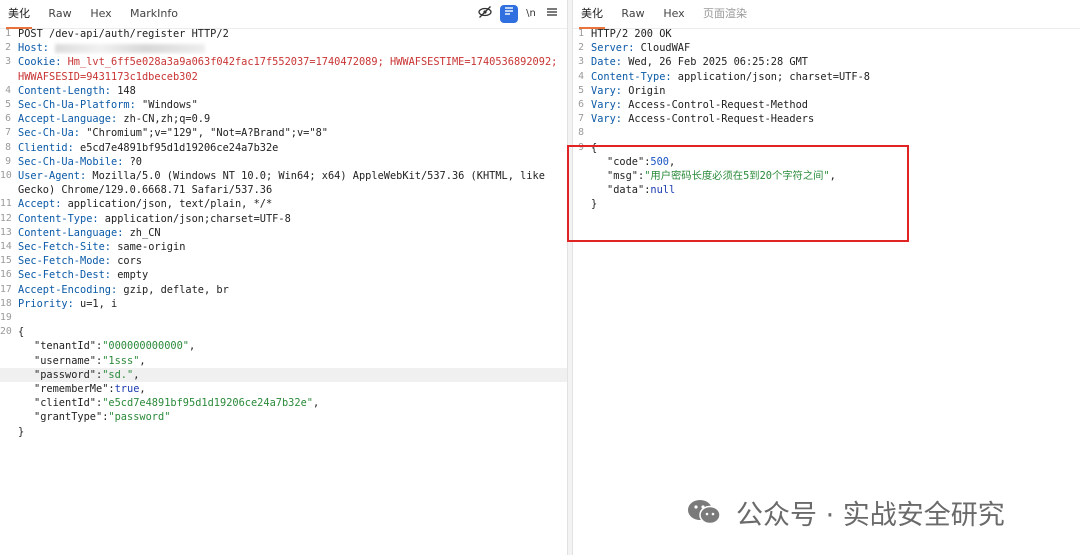 The image size is (1080, 555). I want to click on line-number: 14, so click(6, 246).